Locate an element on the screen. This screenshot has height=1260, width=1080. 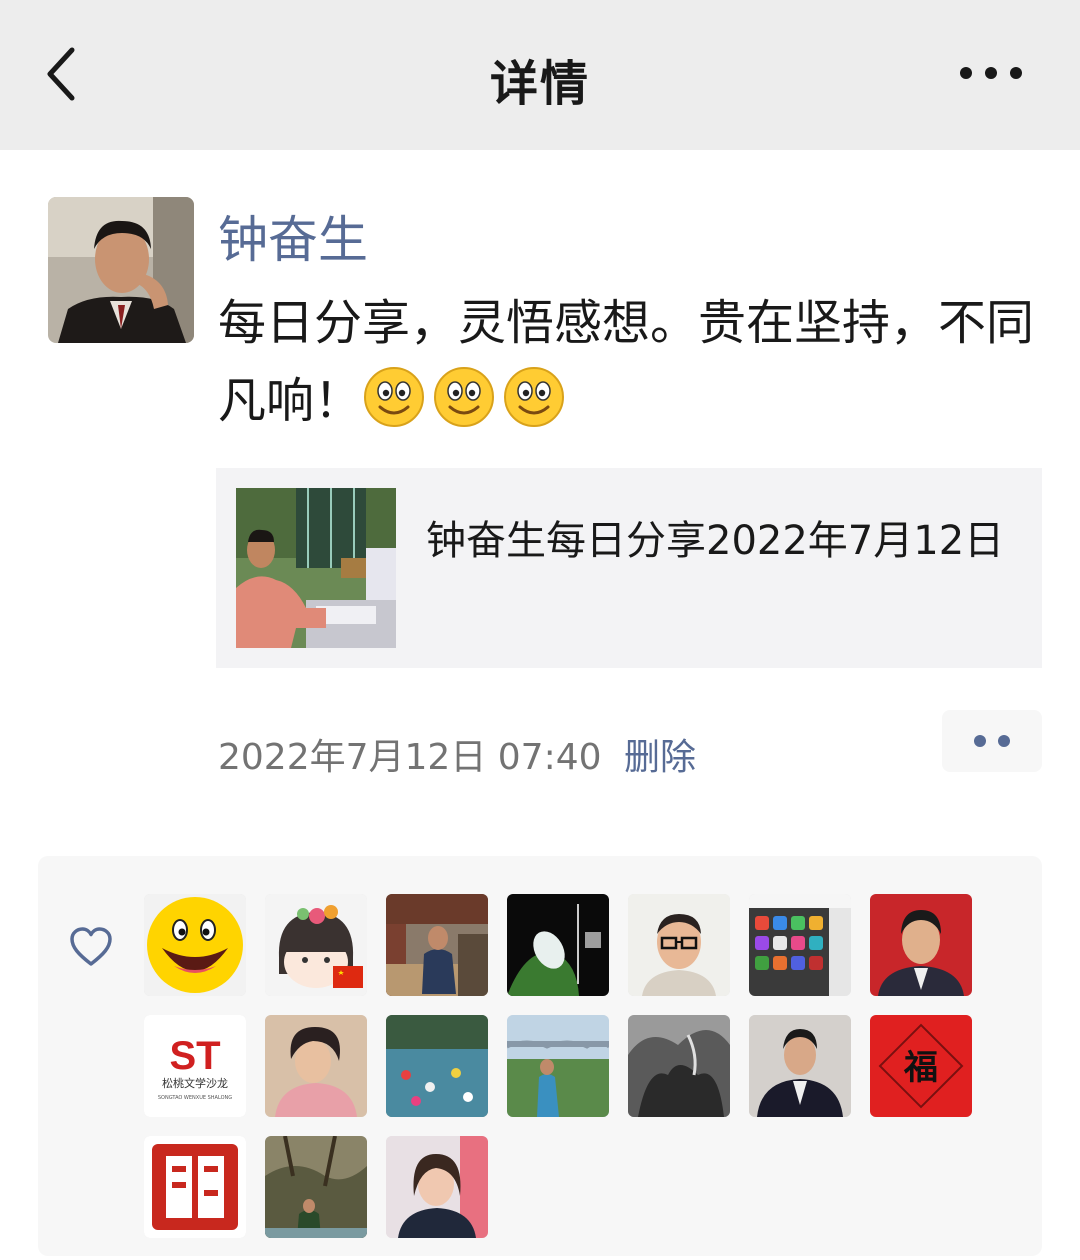
st-logo-text: ST is located at coordinates (194, 1056).